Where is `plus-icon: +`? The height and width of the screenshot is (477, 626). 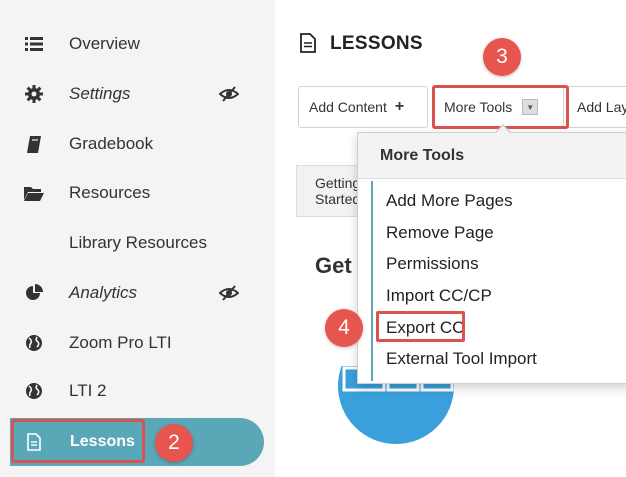
plus-icon: + is located at coordinates (399, 106).